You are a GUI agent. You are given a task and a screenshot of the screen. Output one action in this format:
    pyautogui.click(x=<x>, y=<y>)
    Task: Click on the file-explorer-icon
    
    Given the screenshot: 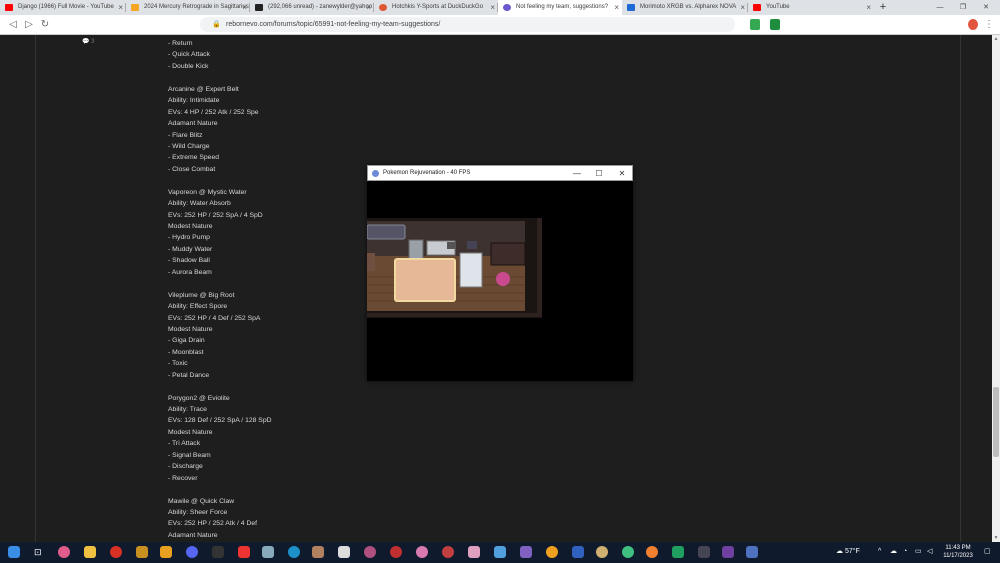 What is the action you would take?
    pyautogui.click(x=90, y=552)
    